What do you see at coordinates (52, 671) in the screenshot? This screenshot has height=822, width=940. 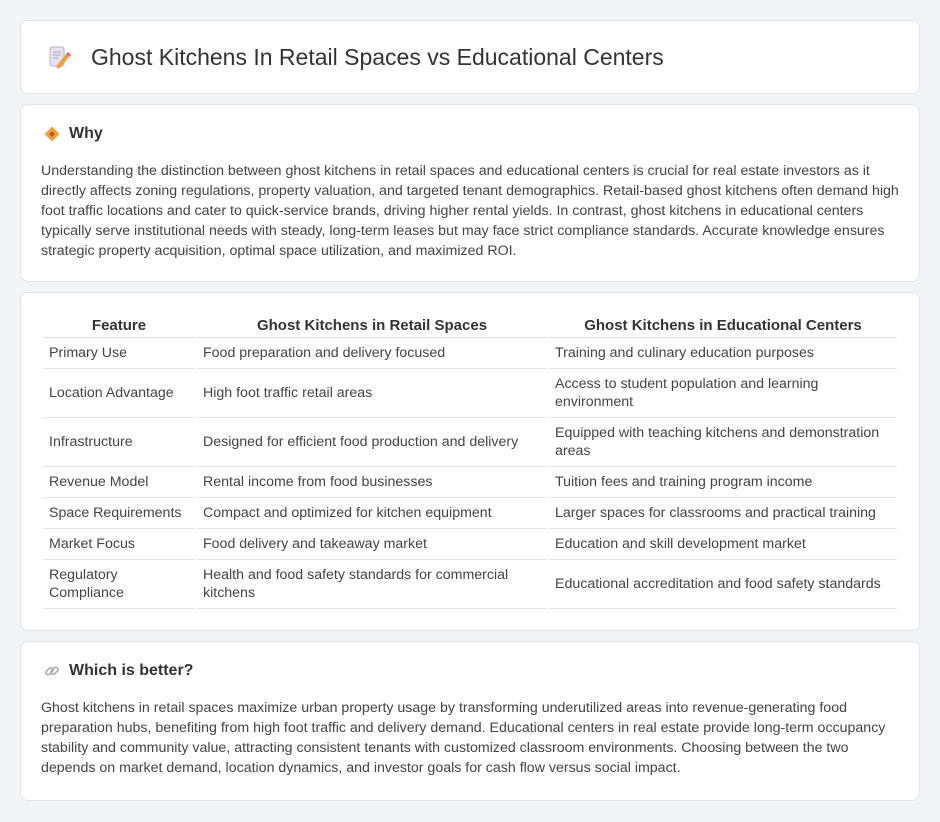 I see `link-icon` at bounding box center [52, 671].